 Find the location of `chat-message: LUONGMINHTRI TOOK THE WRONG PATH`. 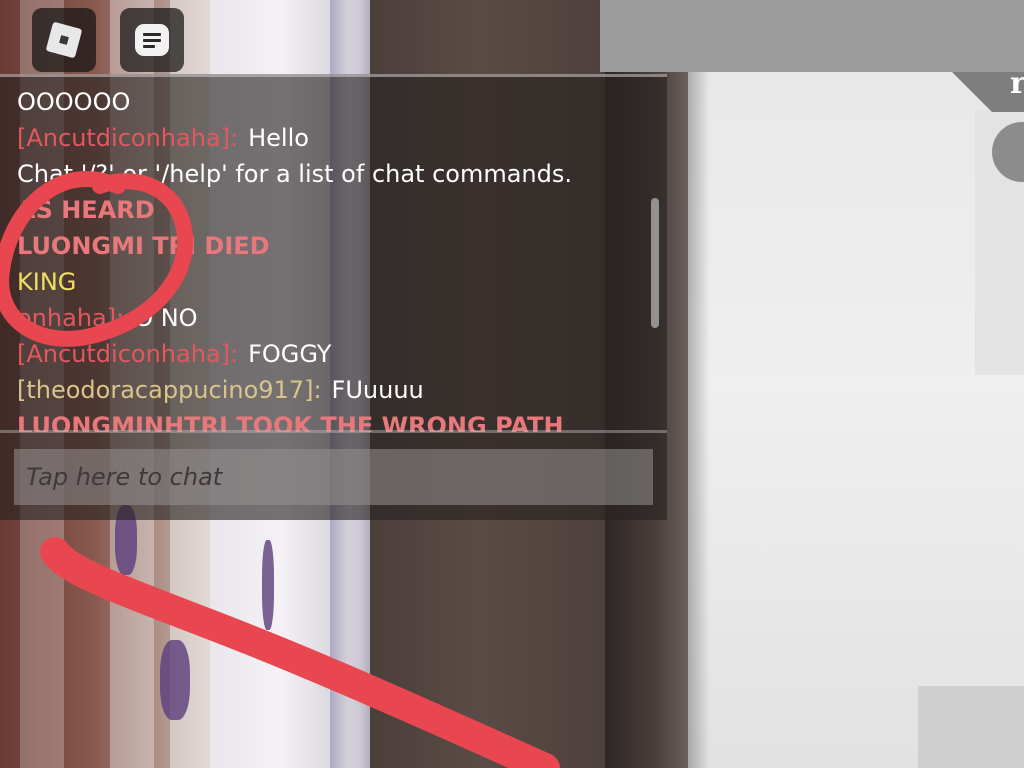

chat-message: LUONGMINHTRI TOOK THE WRONG PATH is located at coordinates (328, 420).